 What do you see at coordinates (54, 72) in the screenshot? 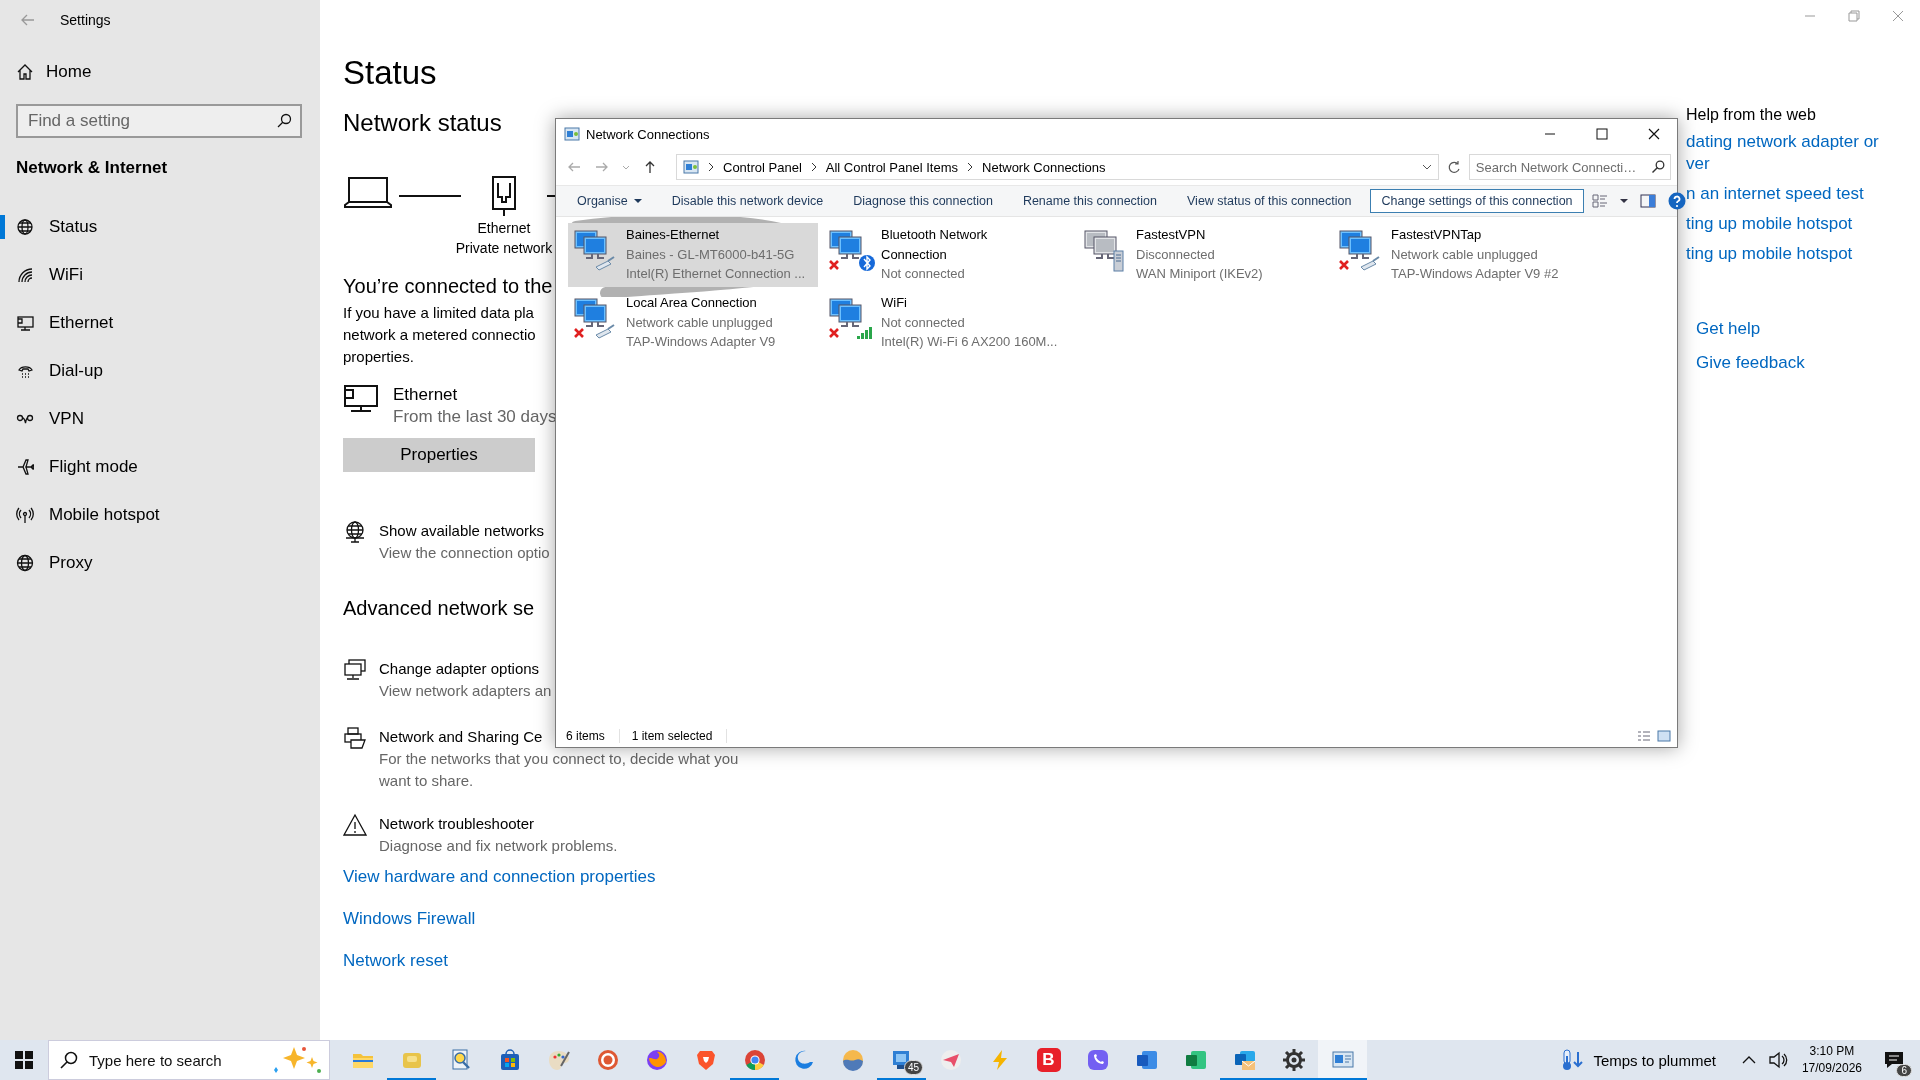
I see `home-link: Home` at bounding box center [54, 72].